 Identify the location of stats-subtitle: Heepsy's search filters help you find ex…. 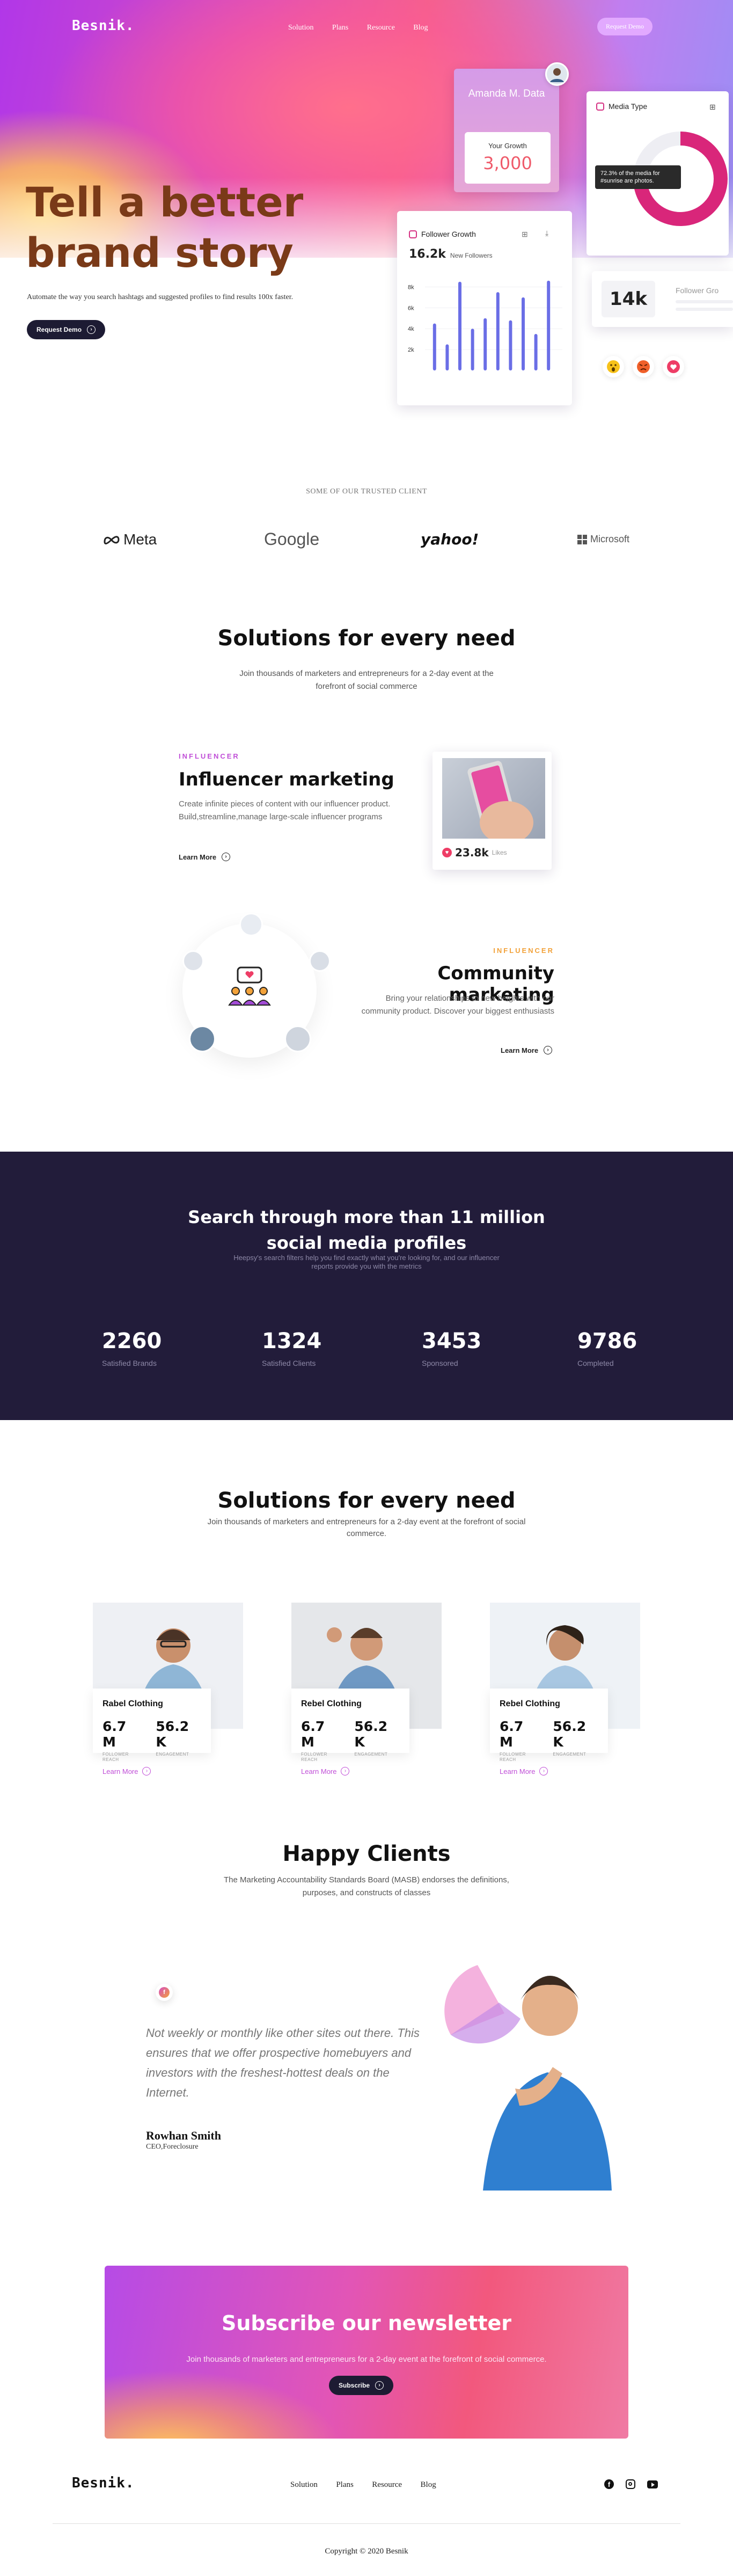
(366, 1262).